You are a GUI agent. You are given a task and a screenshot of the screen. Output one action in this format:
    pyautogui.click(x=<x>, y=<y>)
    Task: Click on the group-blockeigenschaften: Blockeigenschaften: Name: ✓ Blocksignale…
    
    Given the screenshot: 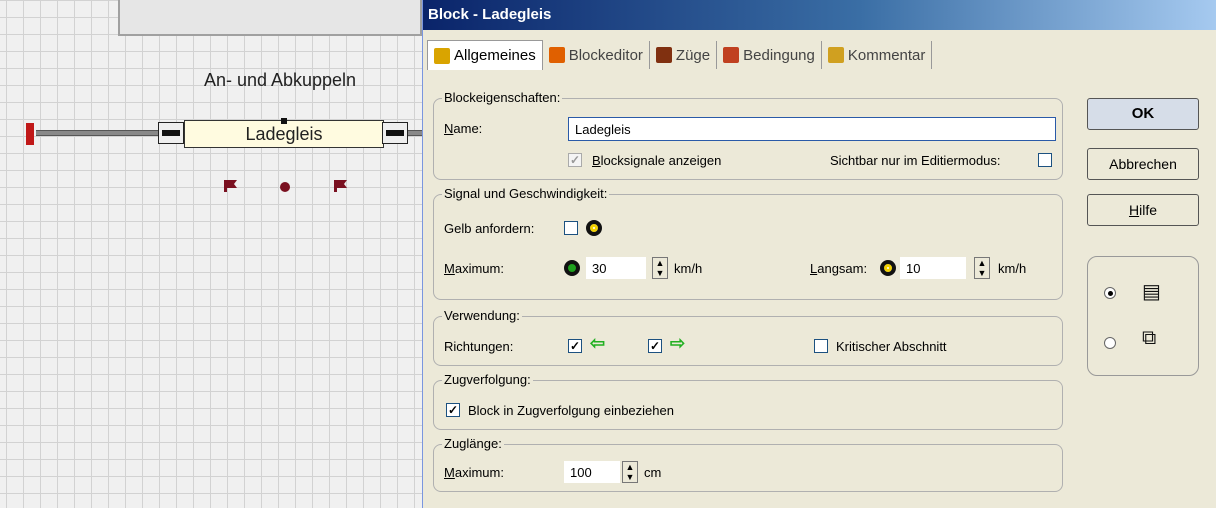 What is the action you would take?
    pyautogui.click(x=748, y=135)
    